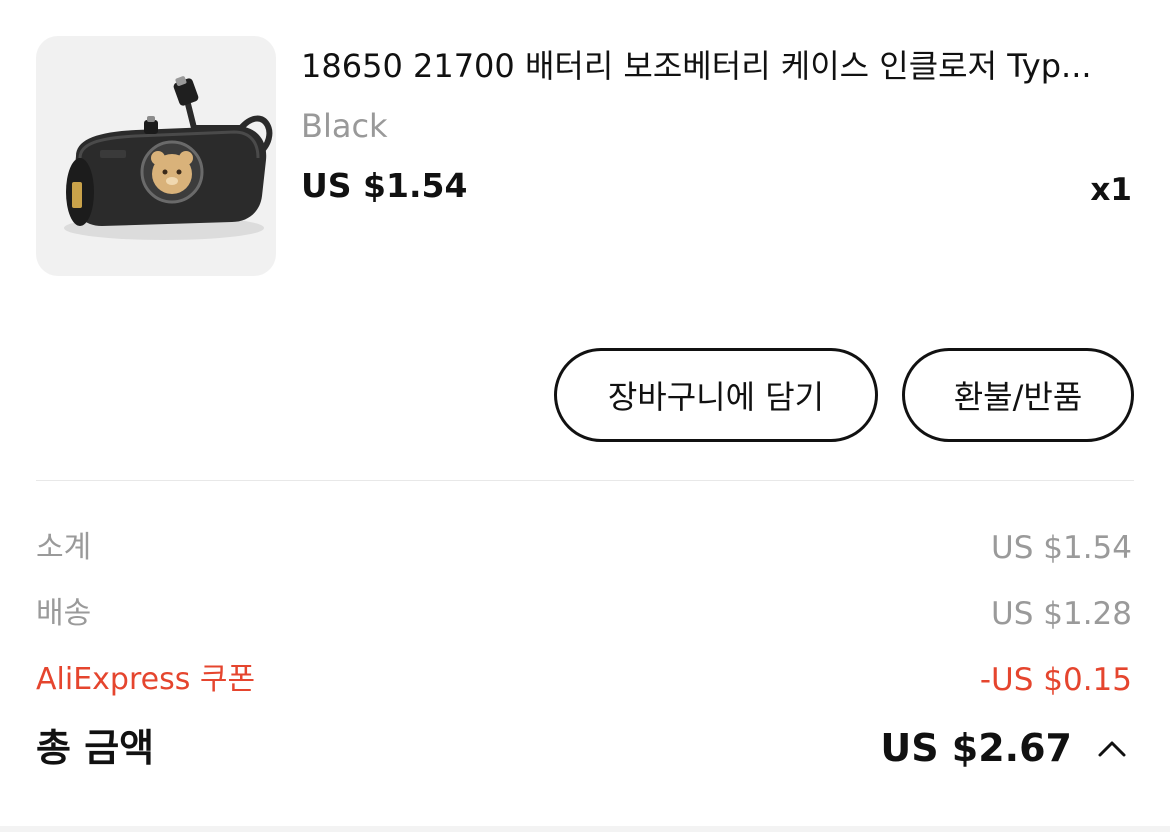 The image size is (1170, 832). I want to click on bottom-separator, so click(585, 829).